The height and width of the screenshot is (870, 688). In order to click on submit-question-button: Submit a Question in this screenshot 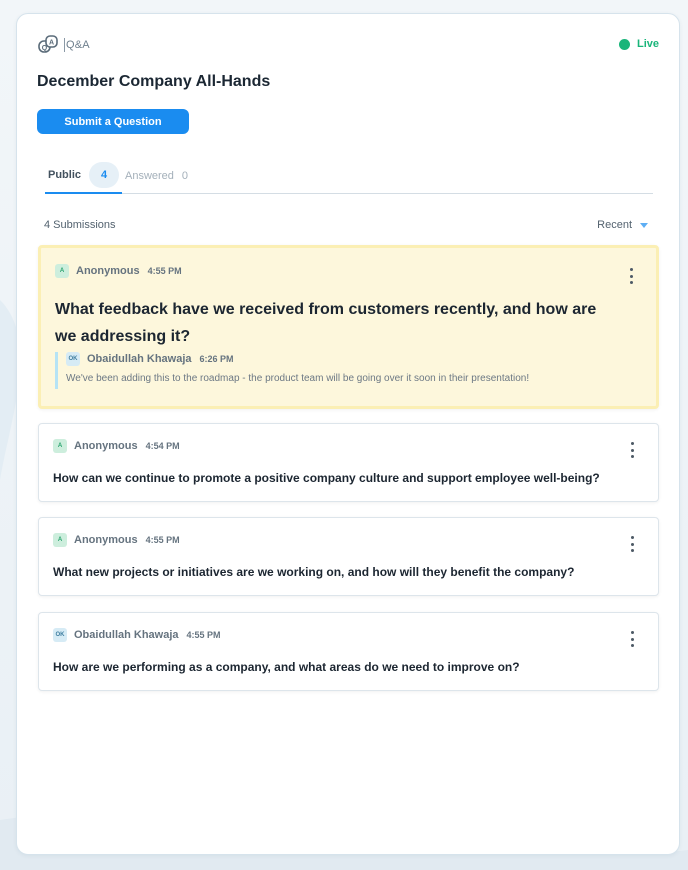, I will do `click(113, 121)`.